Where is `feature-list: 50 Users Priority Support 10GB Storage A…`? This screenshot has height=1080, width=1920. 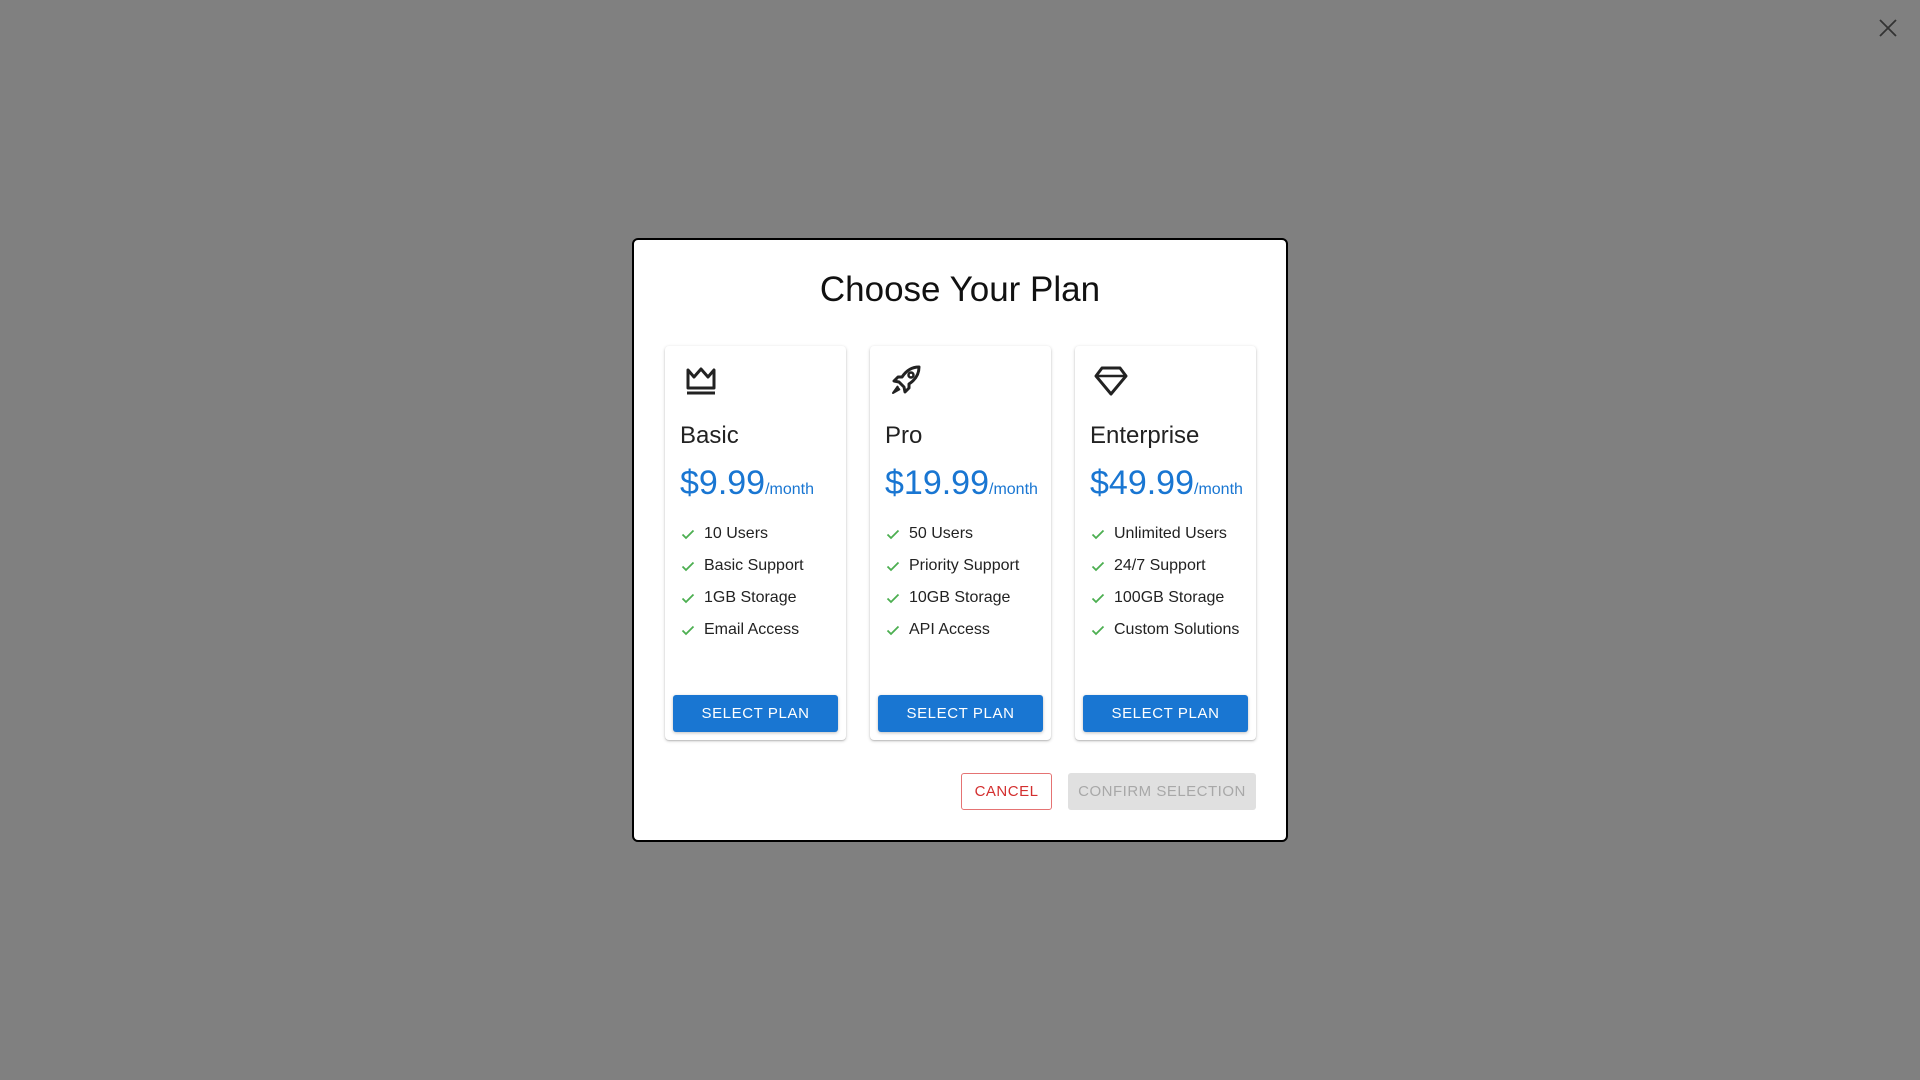
feature-list: 50 Users Priority Support 10GB Storage A… is located at coordinates (964, 586).